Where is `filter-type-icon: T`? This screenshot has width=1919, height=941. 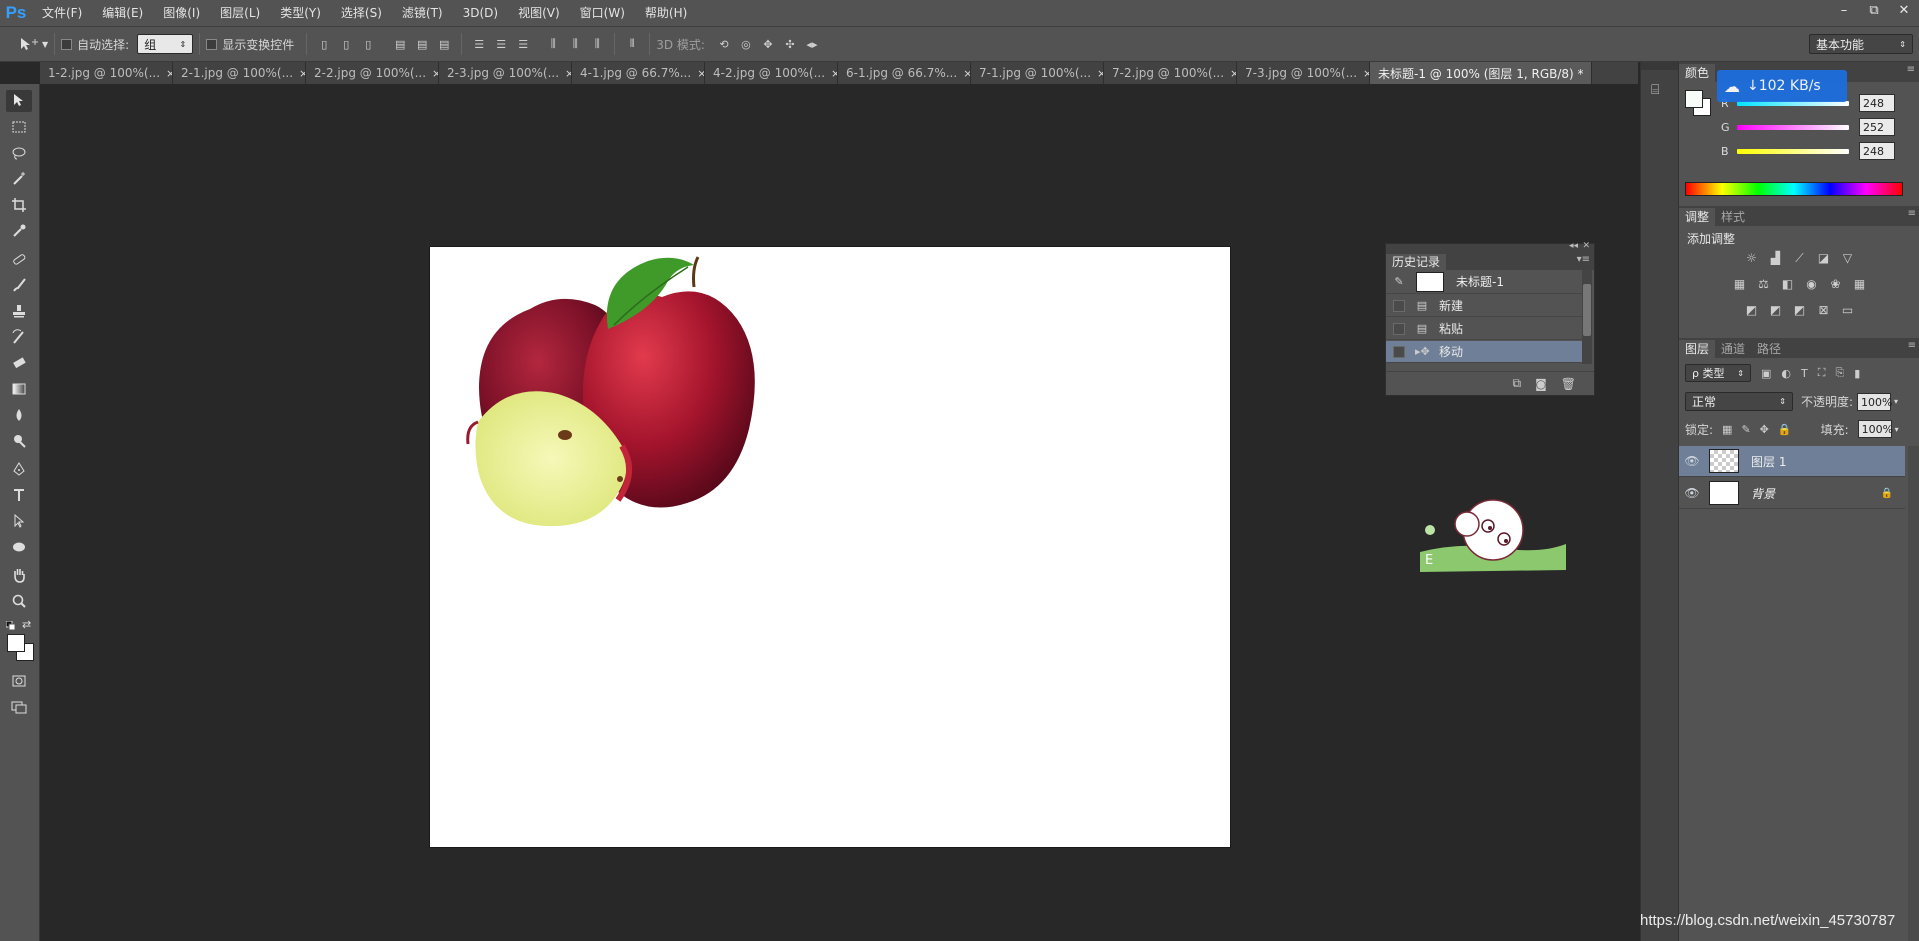
filter-type-icon: T is located at coordinates (1804, 373).